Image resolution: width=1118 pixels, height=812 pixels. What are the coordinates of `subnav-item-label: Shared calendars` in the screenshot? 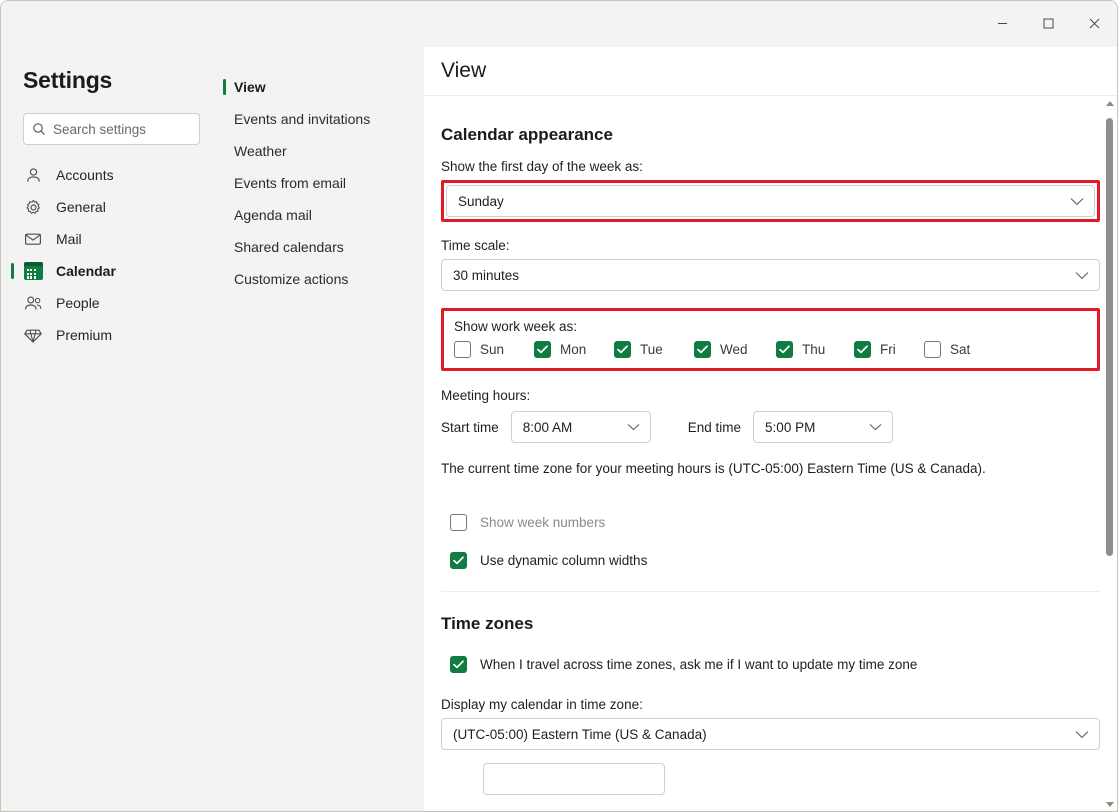 It's located at (289, 247).